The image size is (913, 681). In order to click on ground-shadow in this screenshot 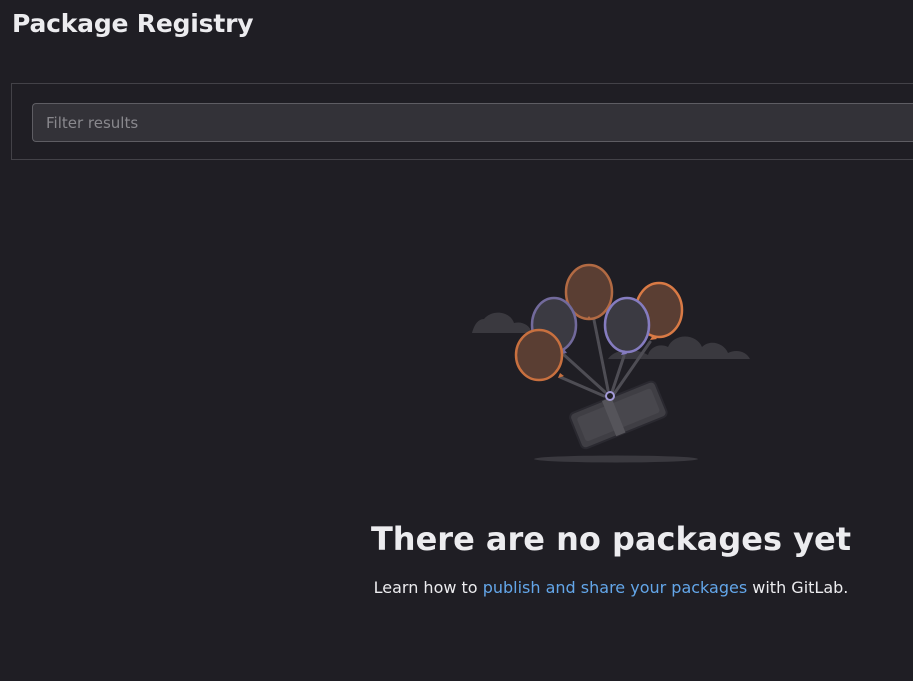, I will do `click(616, 459)`.